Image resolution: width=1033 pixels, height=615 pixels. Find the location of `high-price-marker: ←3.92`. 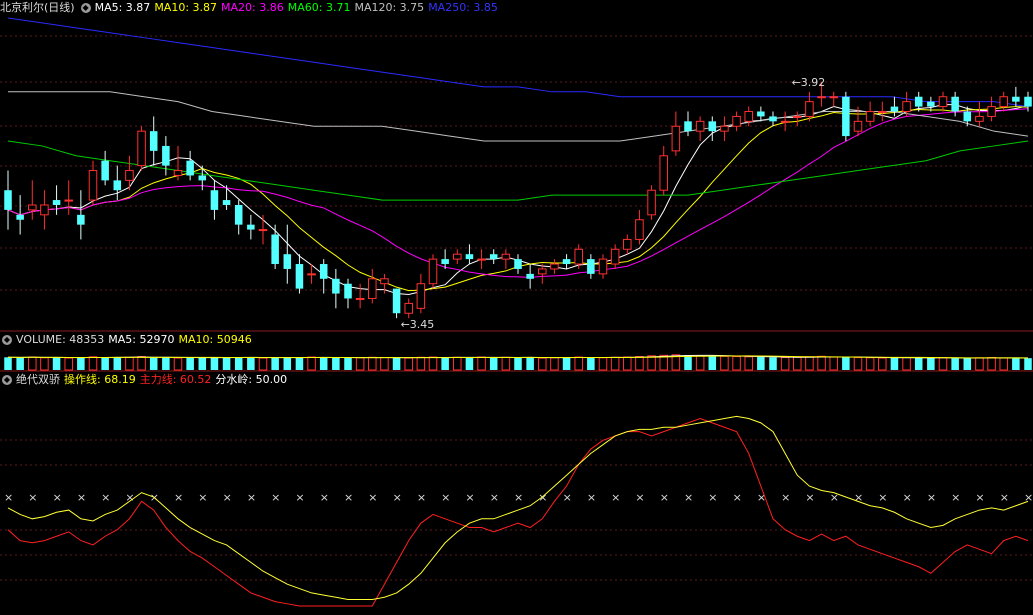

high-price-marker: ←3.92 is located at coordinates (809, 82).